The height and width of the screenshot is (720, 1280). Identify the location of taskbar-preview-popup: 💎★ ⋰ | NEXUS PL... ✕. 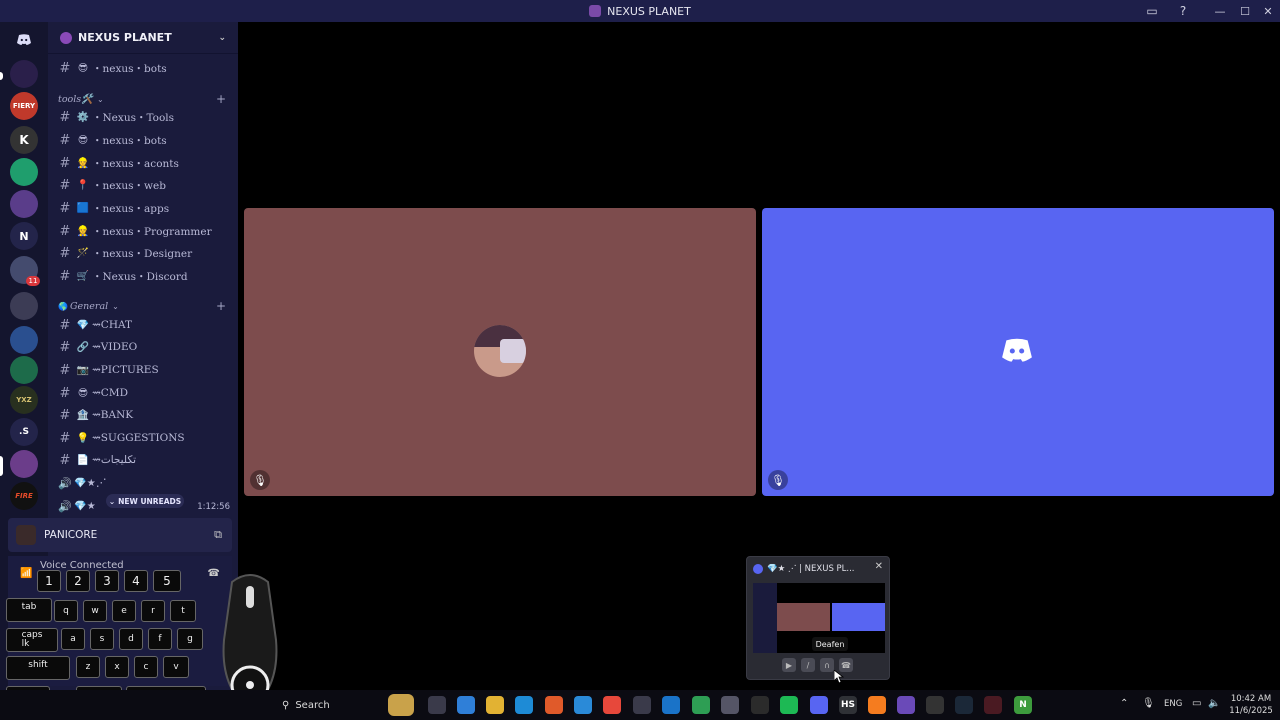
(818, 618).